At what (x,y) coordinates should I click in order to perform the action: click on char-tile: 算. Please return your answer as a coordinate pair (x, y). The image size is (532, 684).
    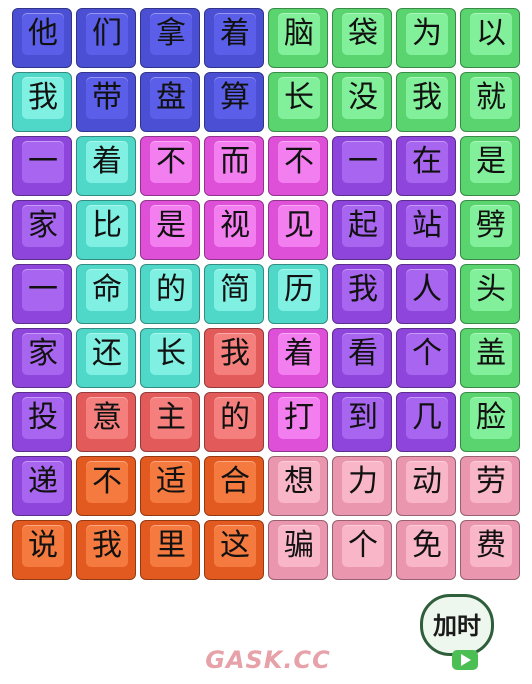
    Looking at the image, I should click on (234, 102).